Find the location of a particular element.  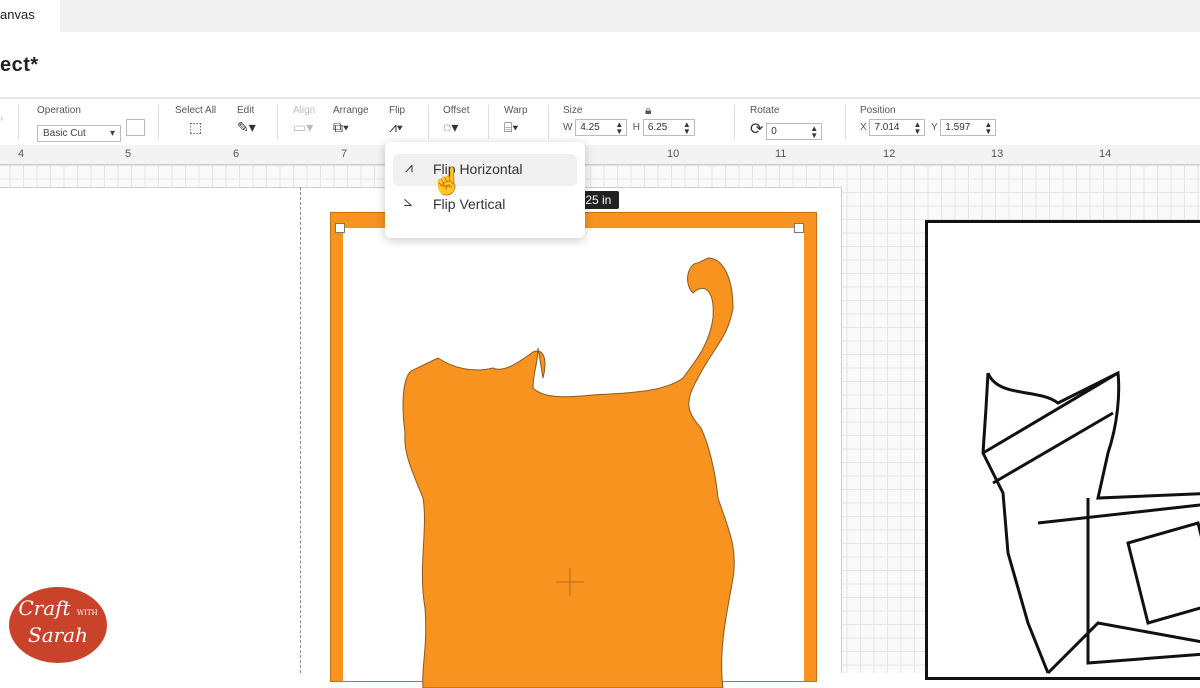

align-label: Align is located at coordinates (304, 110).